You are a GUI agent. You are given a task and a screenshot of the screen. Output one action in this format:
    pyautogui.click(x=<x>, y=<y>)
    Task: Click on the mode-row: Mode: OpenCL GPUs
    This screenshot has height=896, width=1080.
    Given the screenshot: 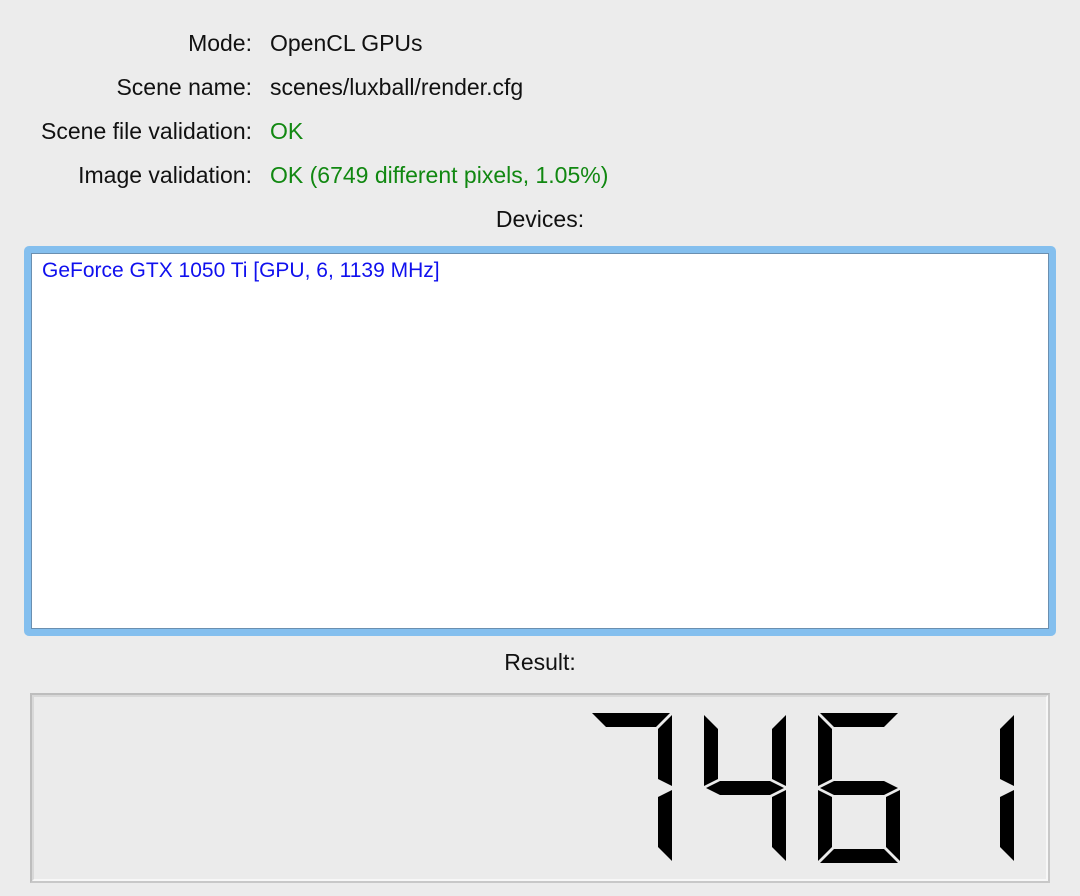 What is the action you would take?
    pyautogui.click(x=540, y=43)
    